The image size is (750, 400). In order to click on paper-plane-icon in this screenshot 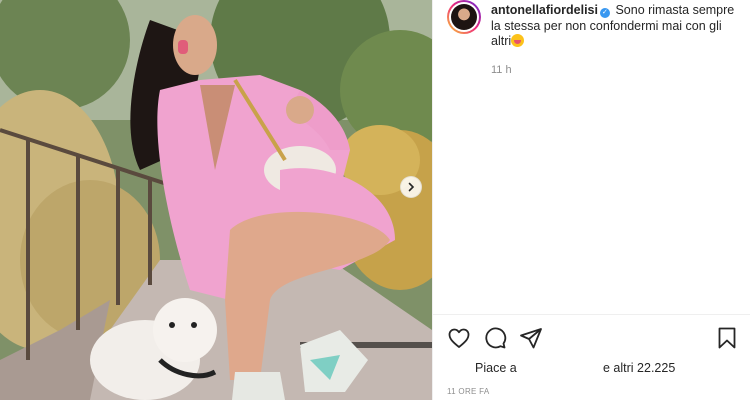, I will do `click(531, 338)`.